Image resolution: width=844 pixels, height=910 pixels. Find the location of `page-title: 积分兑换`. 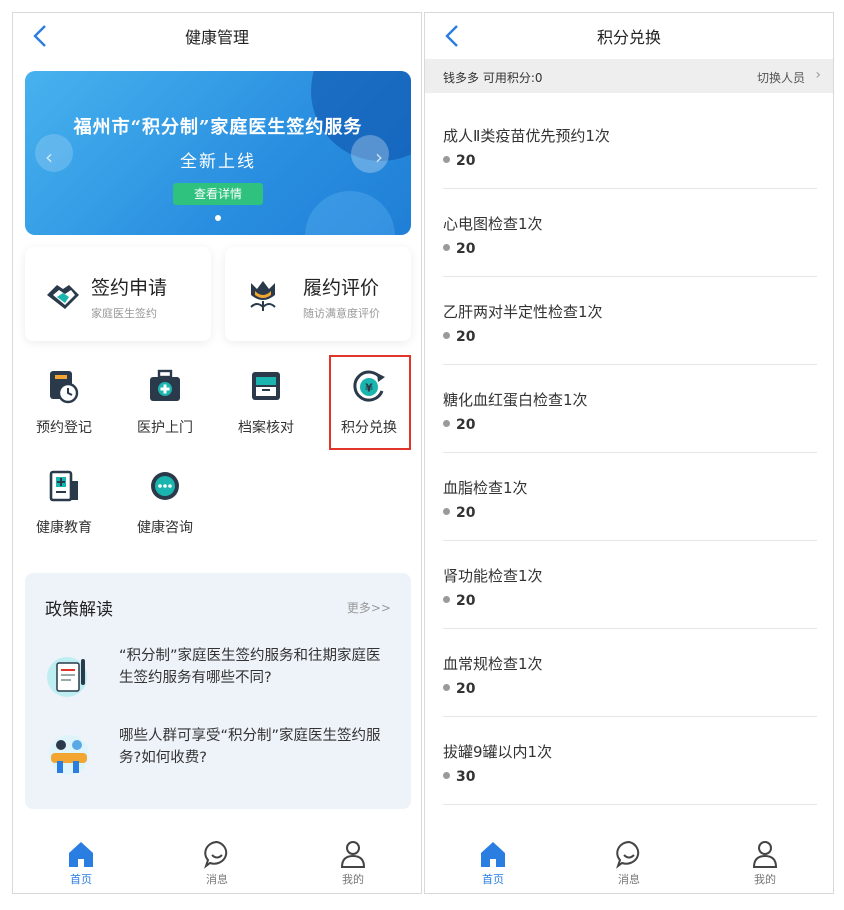

page-title: 积分兑换 is located at coordinates (628, 37).